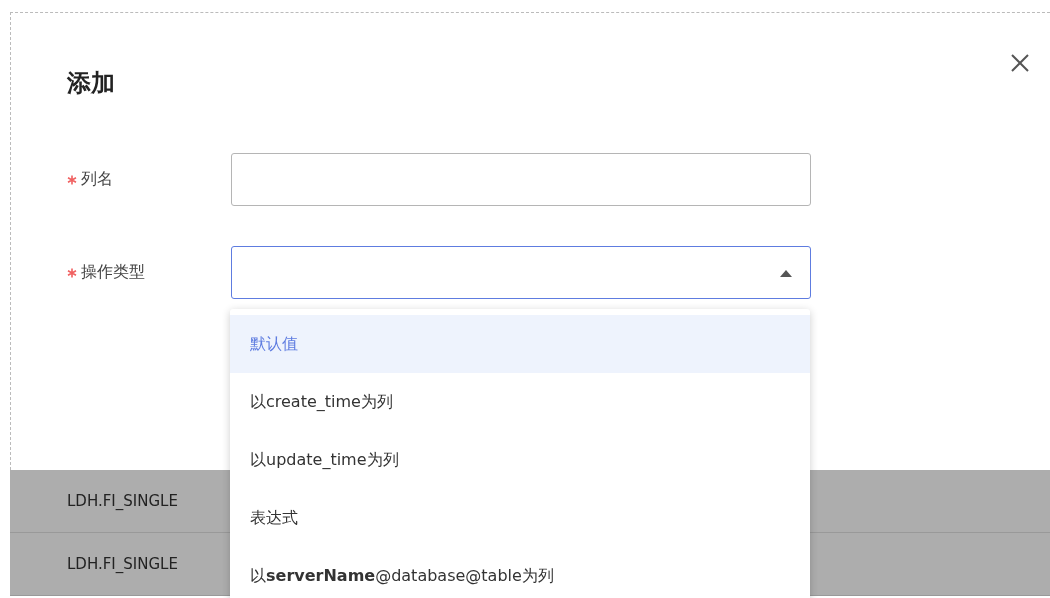  What do you see at coordinates (91, 83) in the screenshot?
I see `dialog-title: 添加` at bounding box center [91, 83].